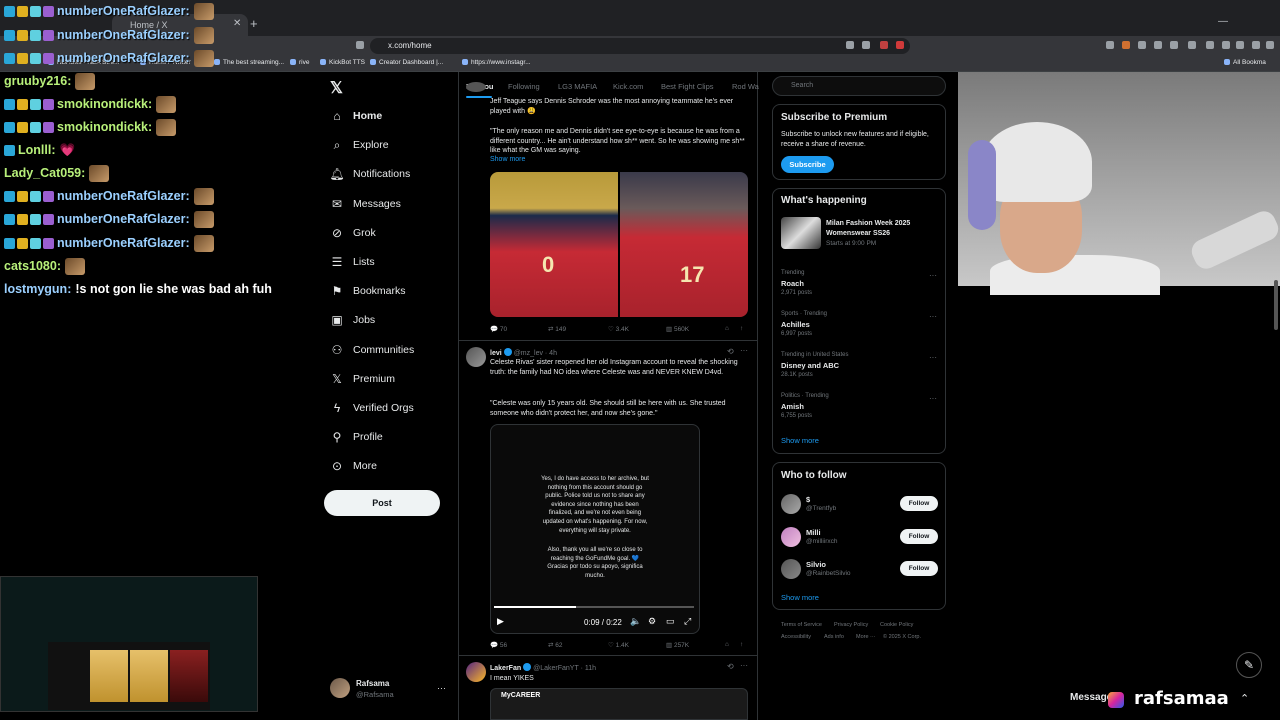 This screenshot has width=1280, height=720. What do you see at coordinates (801, 233) in the screenshot?
I see `event-thumbnail` at bounding box center [801, 233].